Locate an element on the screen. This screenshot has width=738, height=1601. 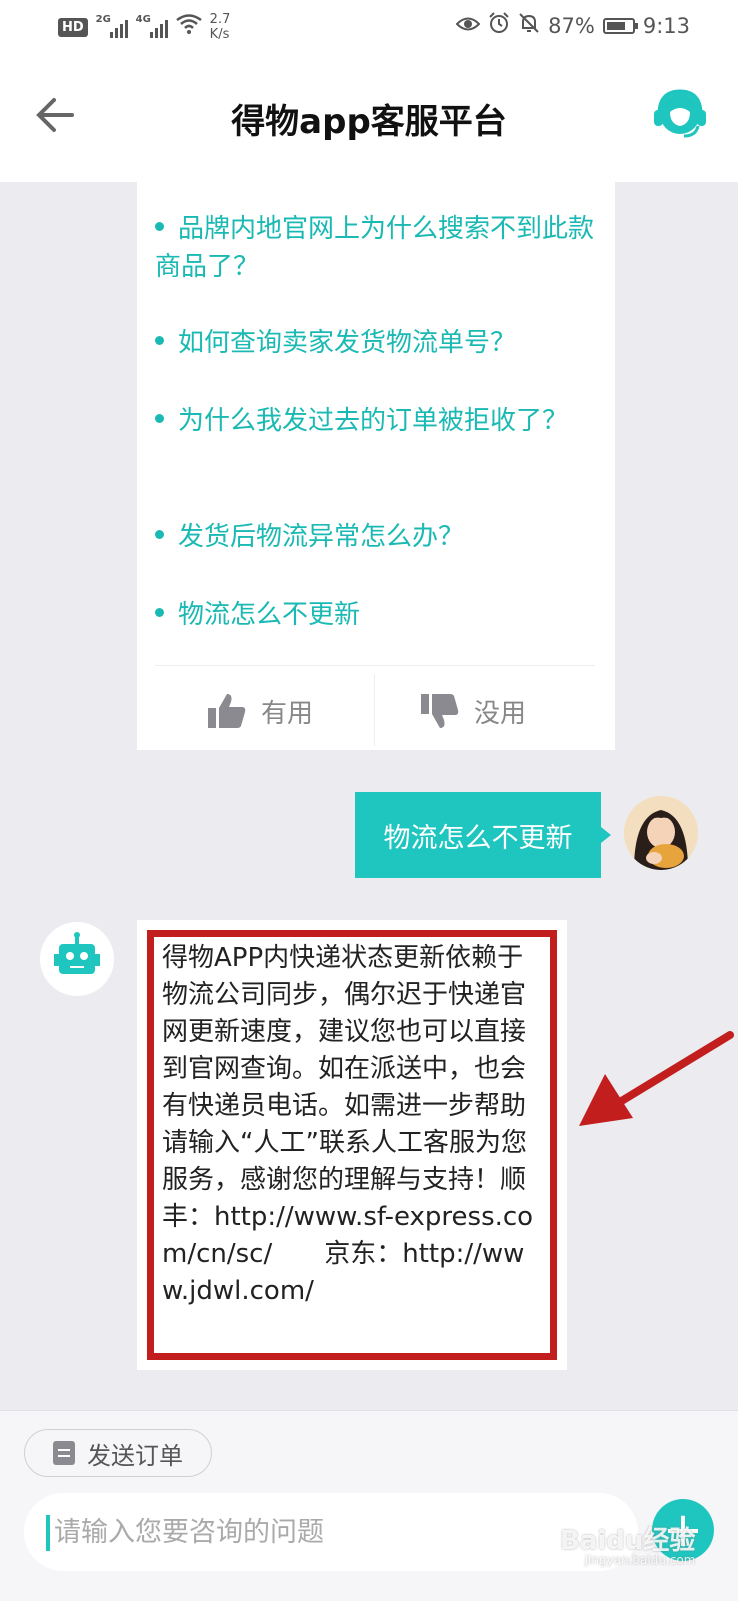
faq-item: 发货后物流异常怎么办？ is located at coordinates (375, 537).